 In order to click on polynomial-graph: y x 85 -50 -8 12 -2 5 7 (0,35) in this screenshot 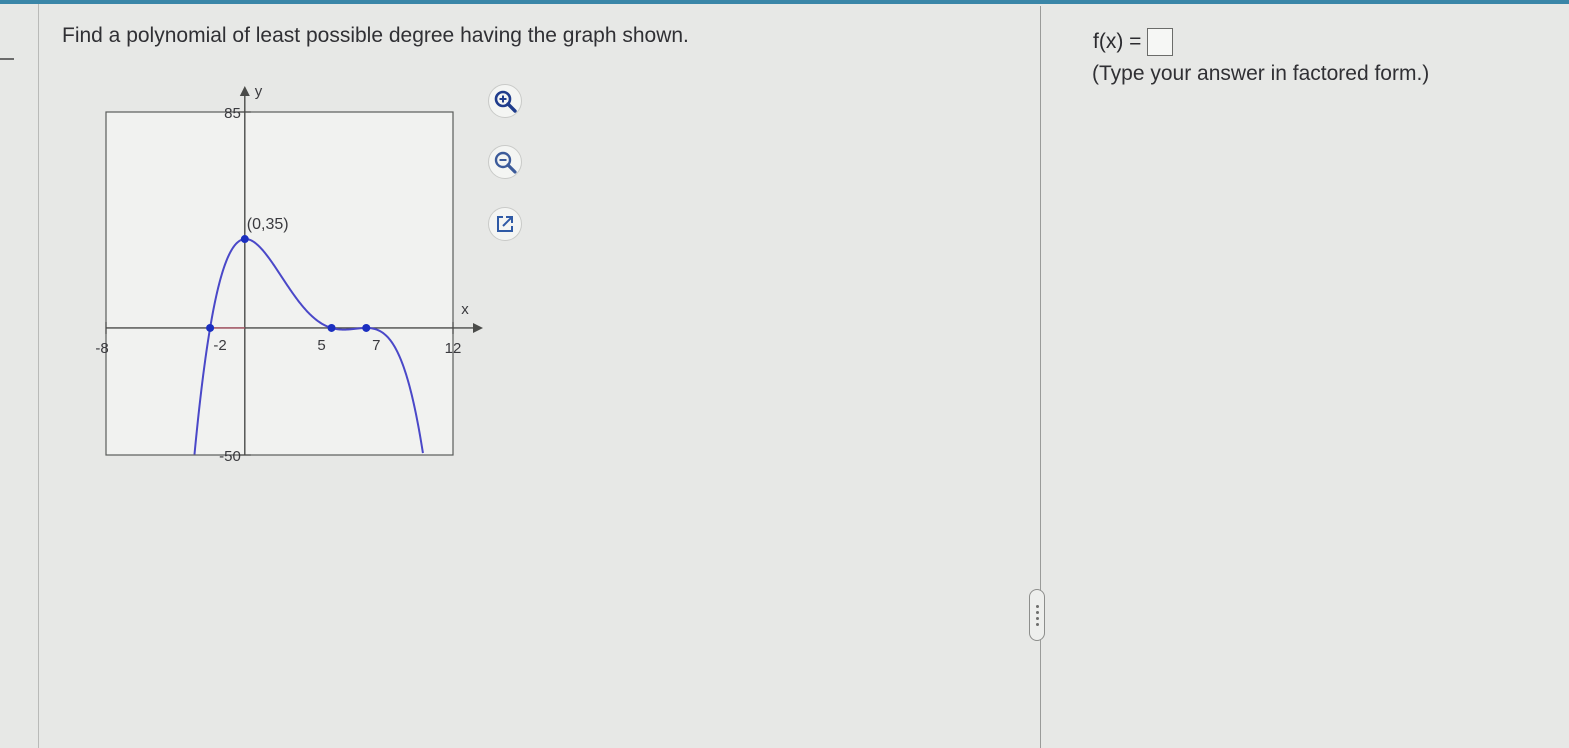, I will do `click(289, 274)`.